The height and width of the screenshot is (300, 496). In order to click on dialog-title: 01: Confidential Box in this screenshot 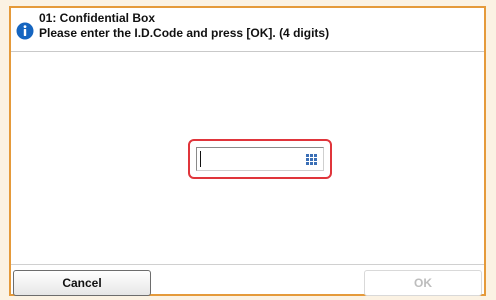, I will do `click(97, 18)`.